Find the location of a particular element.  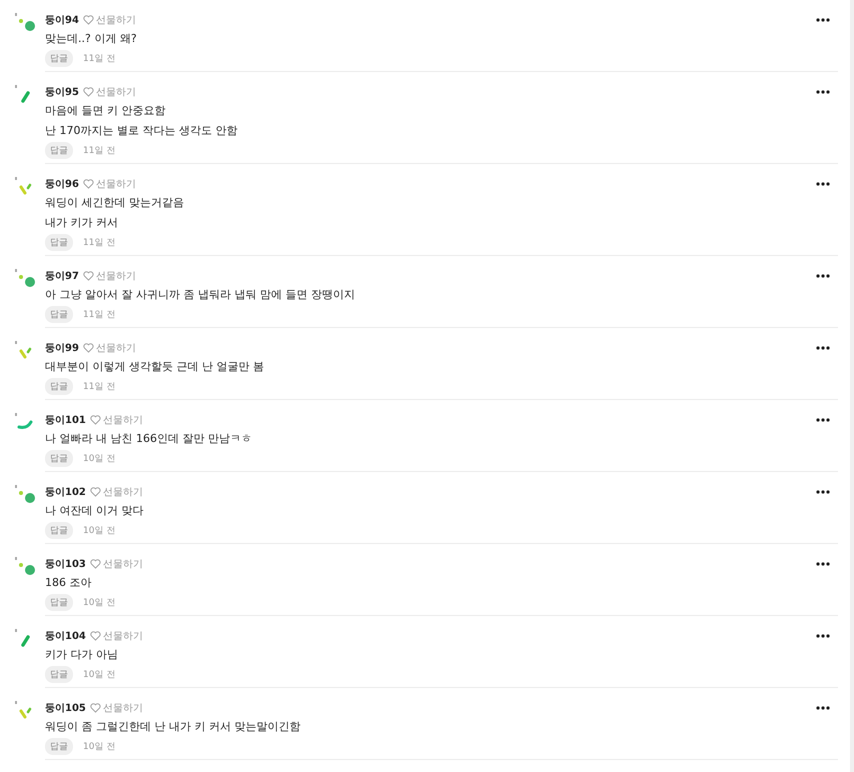

user-name: 둥이101 is located at coordinates (65, 420).